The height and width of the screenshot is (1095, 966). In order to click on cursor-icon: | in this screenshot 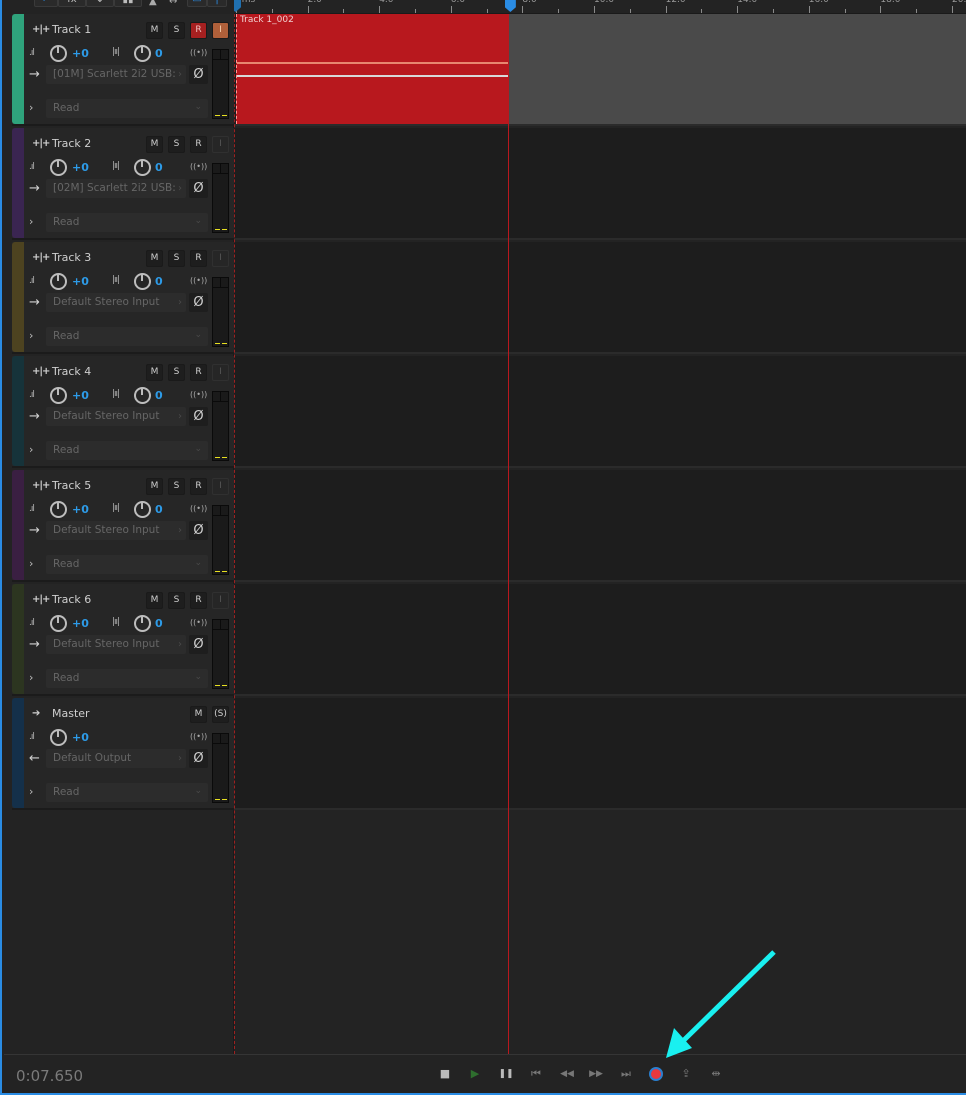, I will do `click(217, 3)`.